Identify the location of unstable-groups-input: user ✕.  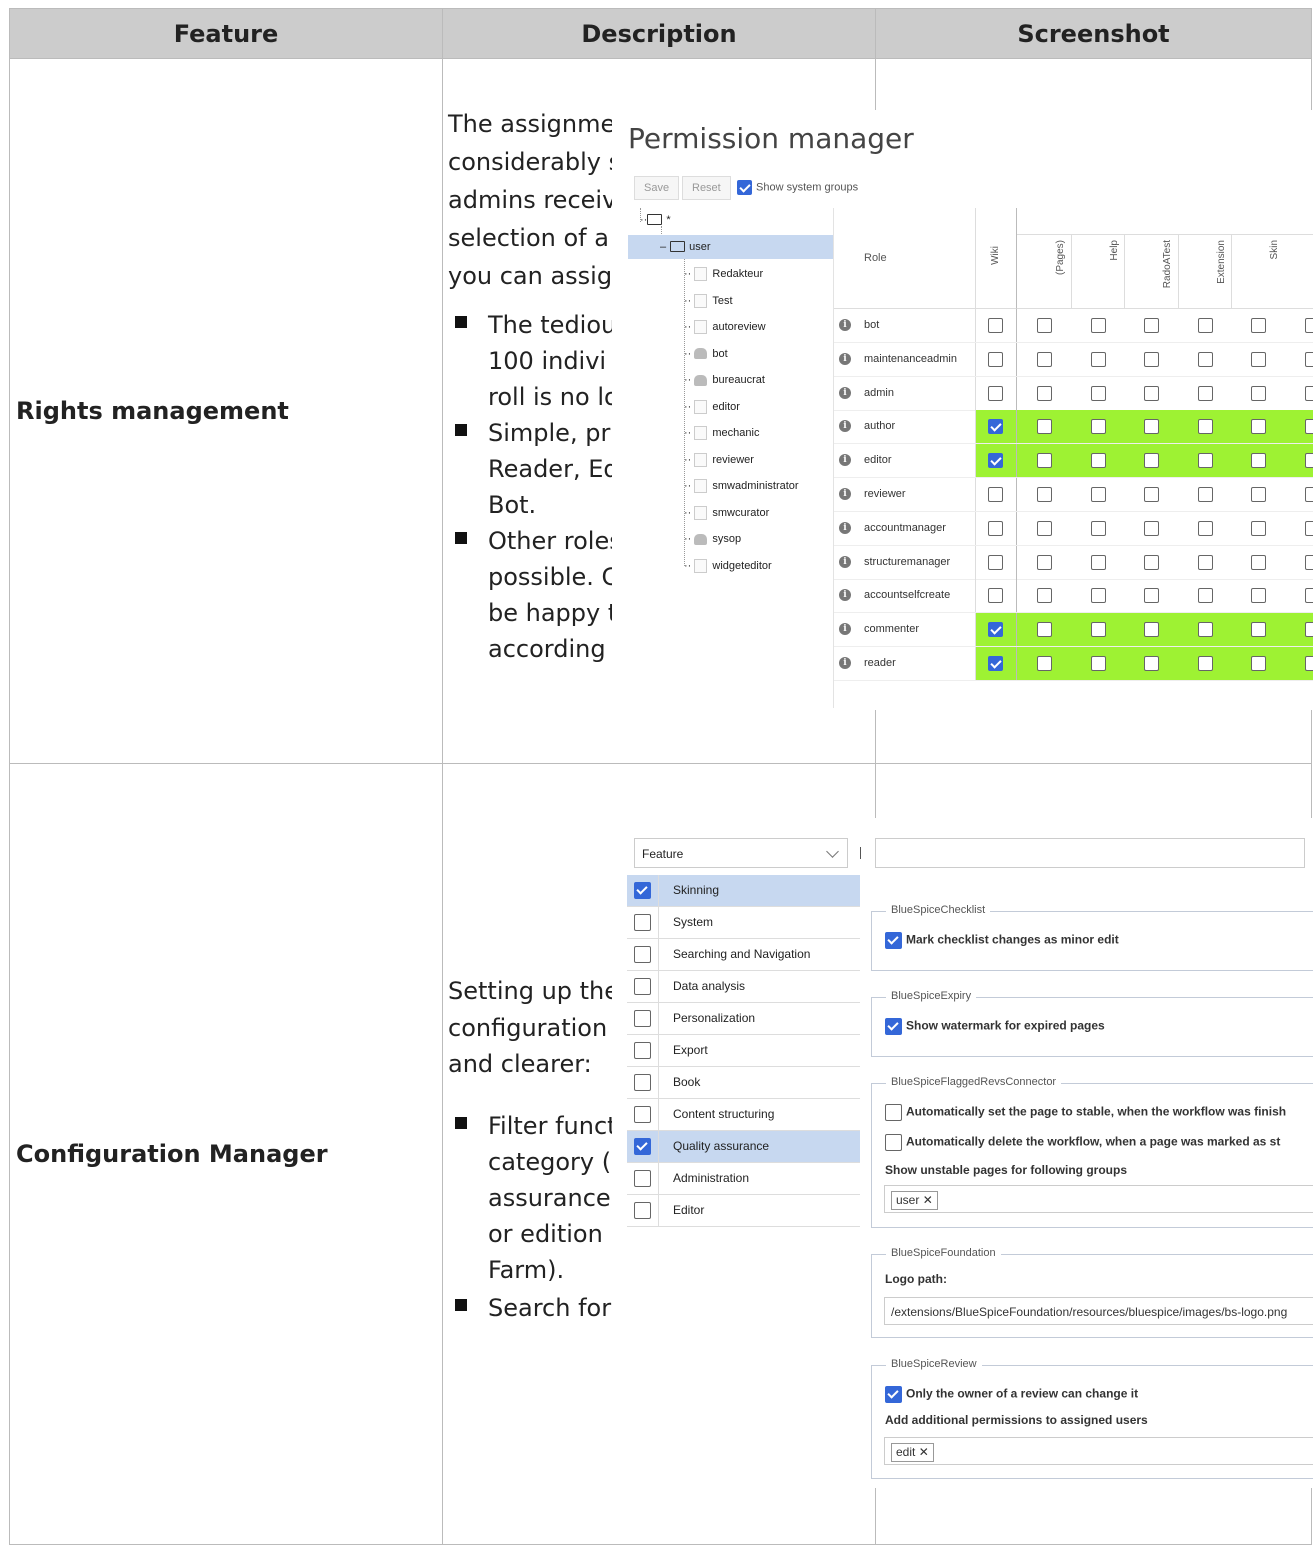
(1098, 1199).